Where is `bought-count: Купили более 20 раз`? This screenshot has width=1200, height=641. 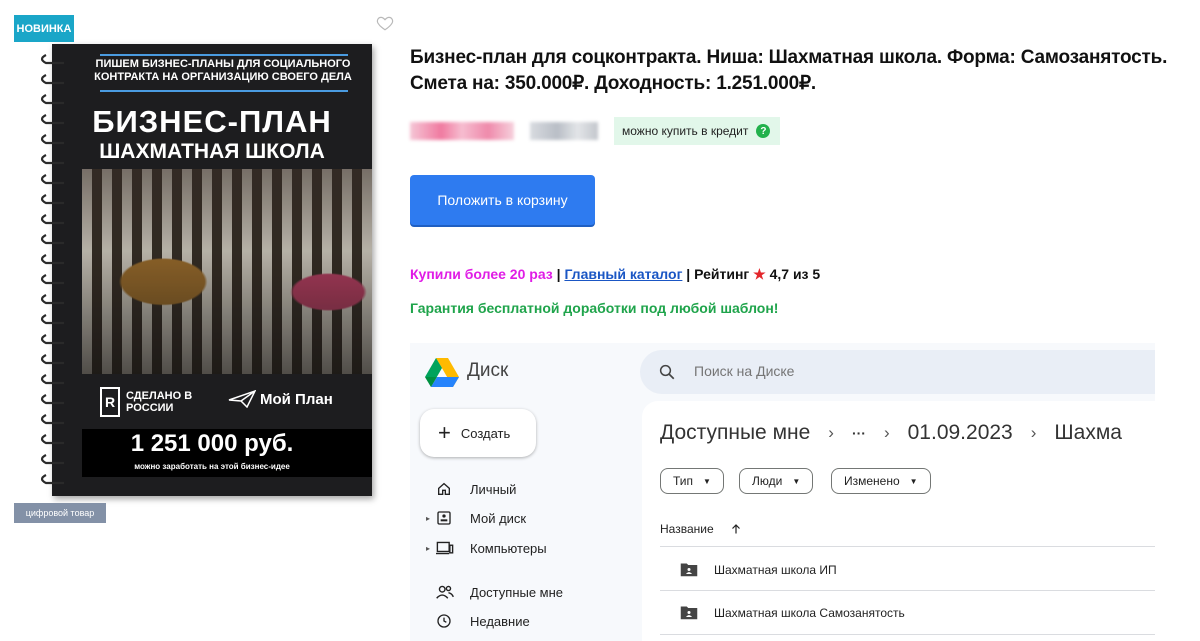
bought-count: Купили более 20 раз is located at coordinates (481, 274).